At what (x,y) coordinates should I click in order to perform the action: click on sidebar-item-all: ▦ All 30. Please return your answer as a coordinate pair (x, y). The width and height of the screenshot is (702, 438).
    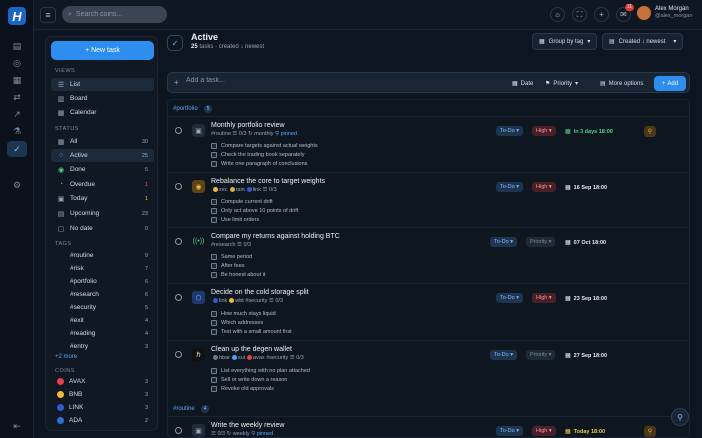
    Looking at the image, I should click on (102, 141).